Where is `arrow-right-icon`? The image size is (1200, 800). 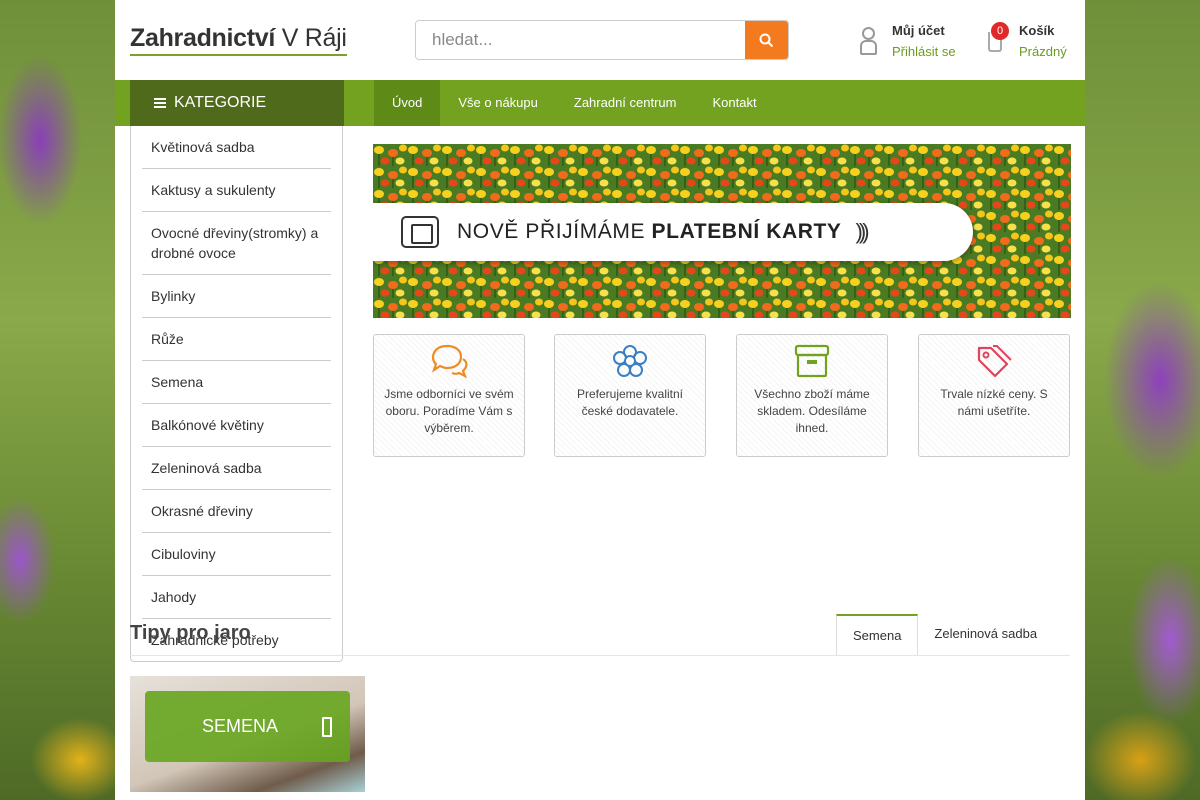
arrow-right-icon is located at coordinates (327, 727).